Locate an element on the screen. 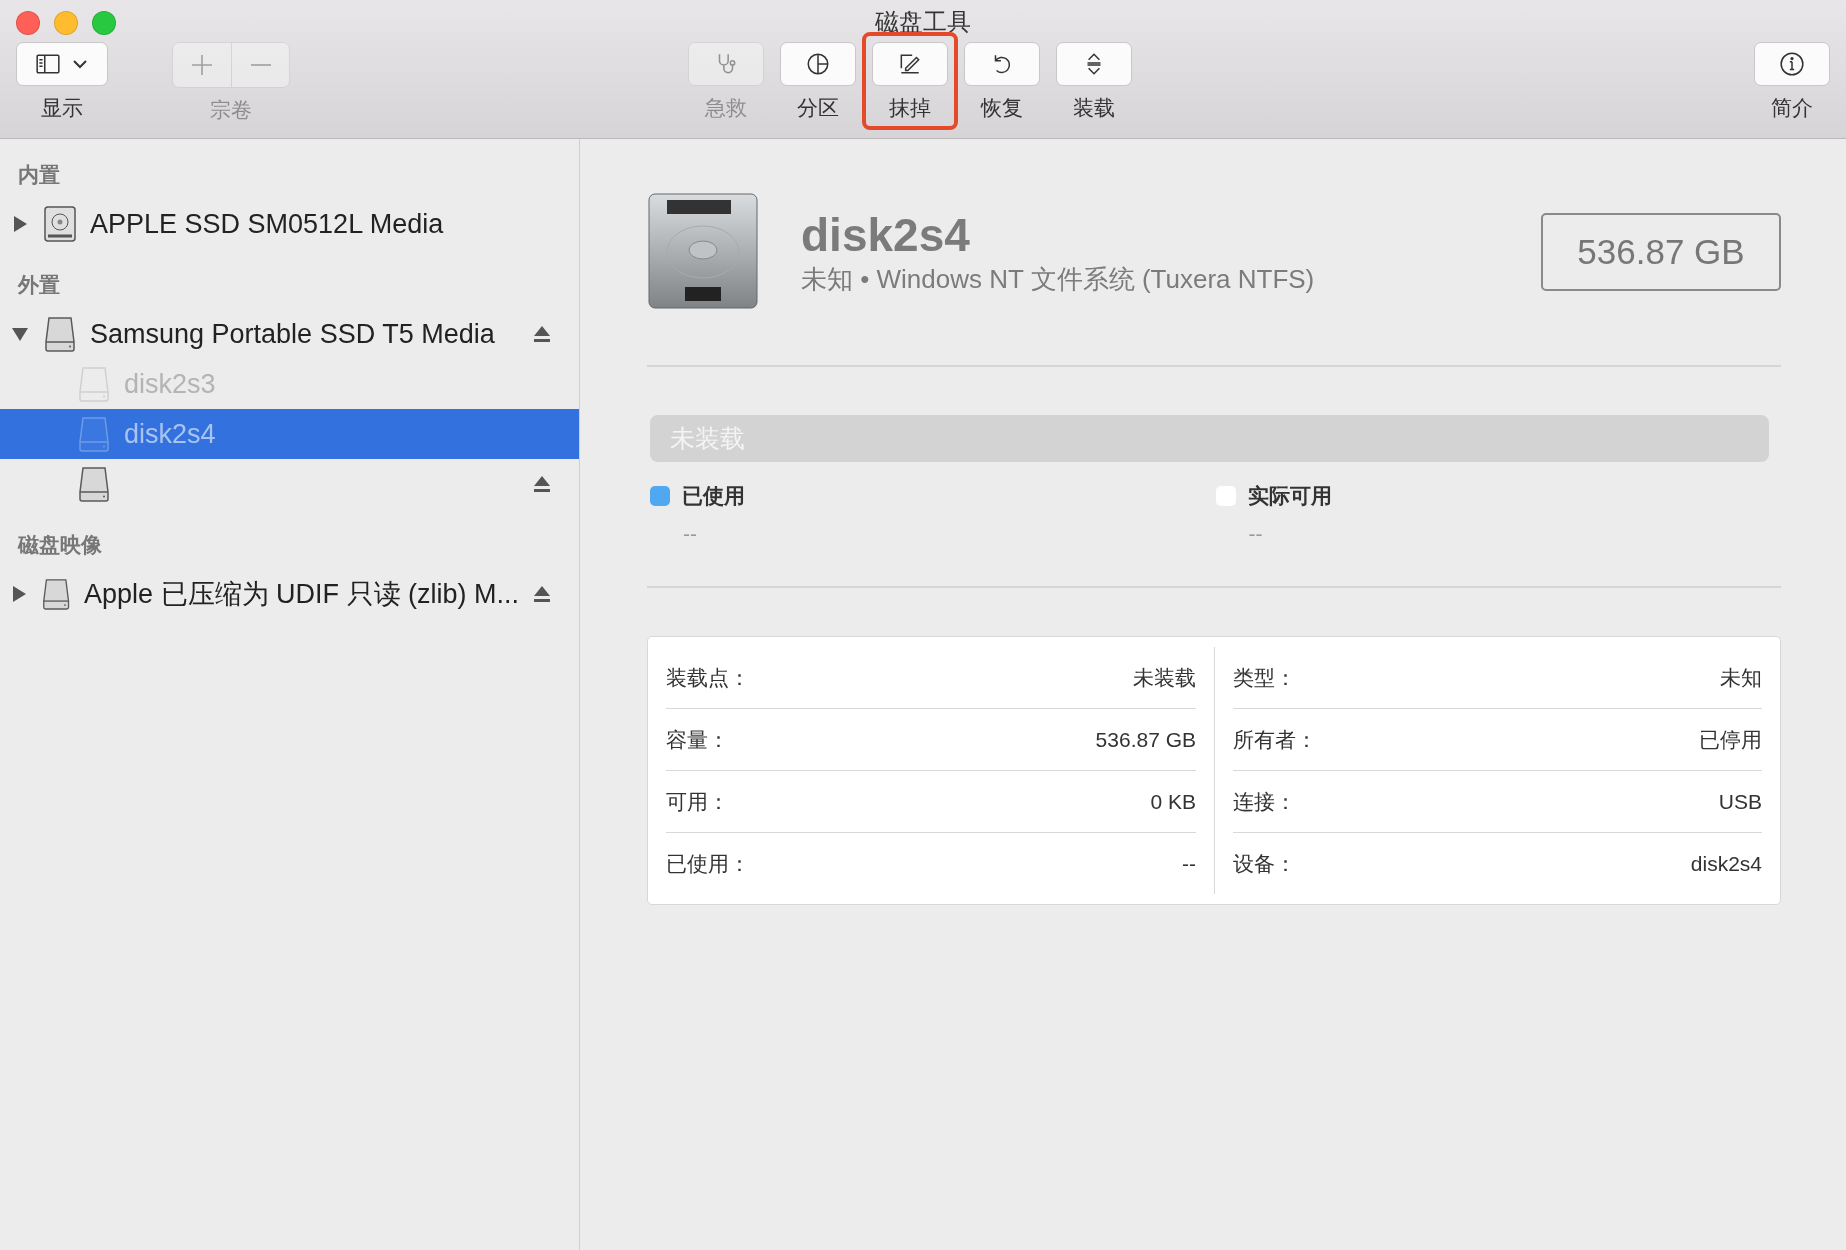 The height and width of the screenshot is (1250, 1846). chevron-down-icon is located at coordinates (80, 64).